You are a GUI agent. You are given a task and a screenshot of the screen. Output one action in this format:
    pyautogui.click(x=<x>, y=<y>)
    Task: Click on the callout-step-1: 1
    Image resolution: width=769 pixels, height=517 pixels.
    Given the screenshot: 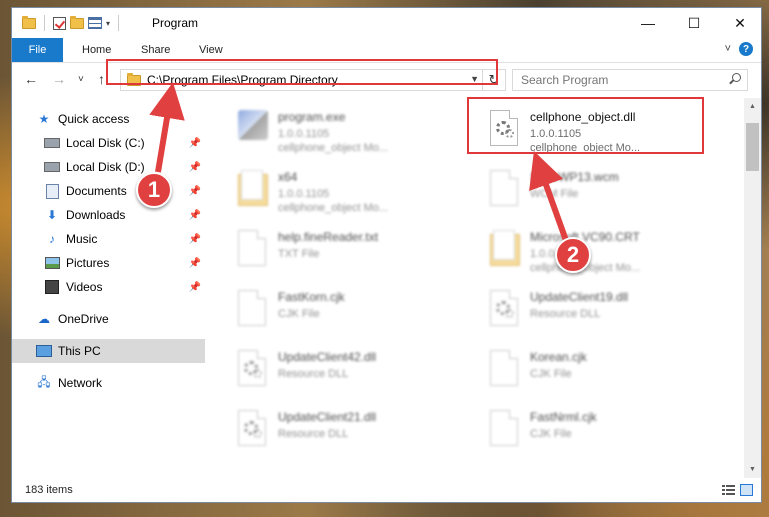 What is the action you would take?
    pyautogui.click(x=154, y=190)
    